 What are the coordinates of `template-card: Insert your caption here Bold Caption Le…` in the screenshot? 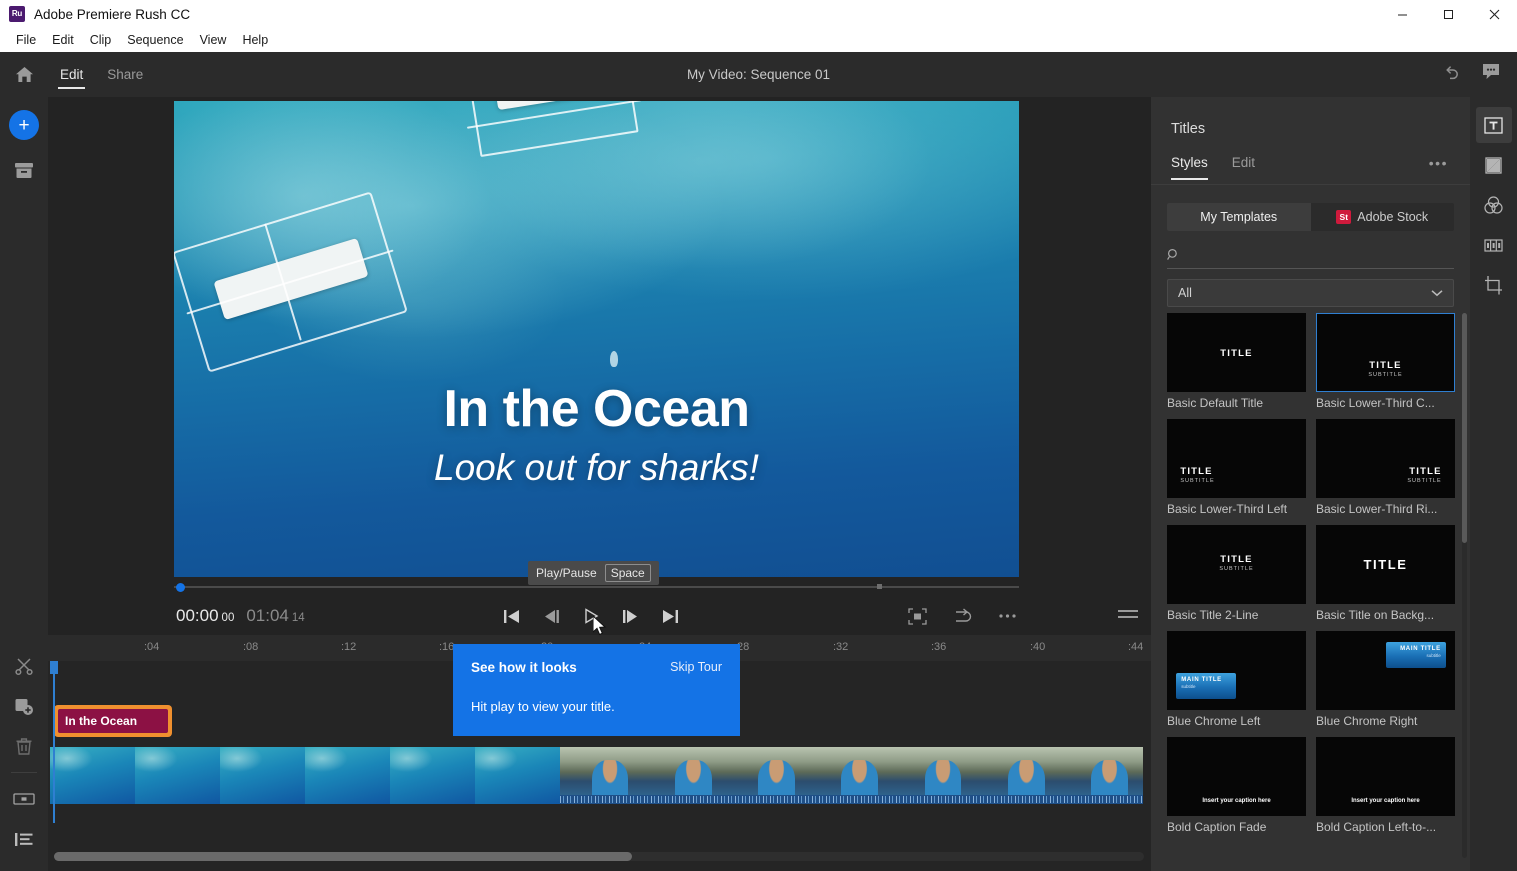 It's located at (1385, 785).